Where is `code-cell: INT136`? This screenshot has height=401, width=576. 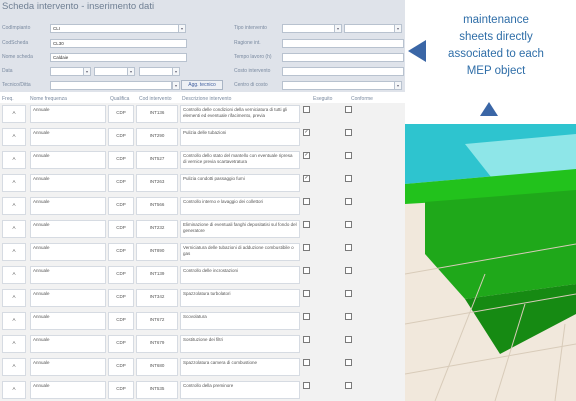
code-cell: INT136 is located at coordinates (157, 114).